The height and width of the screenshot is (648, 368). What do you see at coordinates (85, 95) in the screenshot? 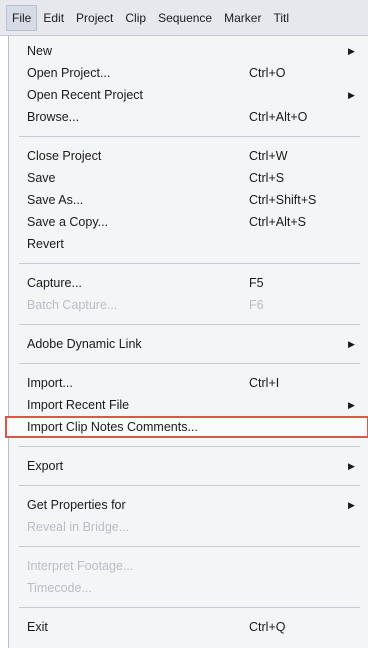
I see `menu-item-label: Open Recent Project` at bounding box center [85, 95].